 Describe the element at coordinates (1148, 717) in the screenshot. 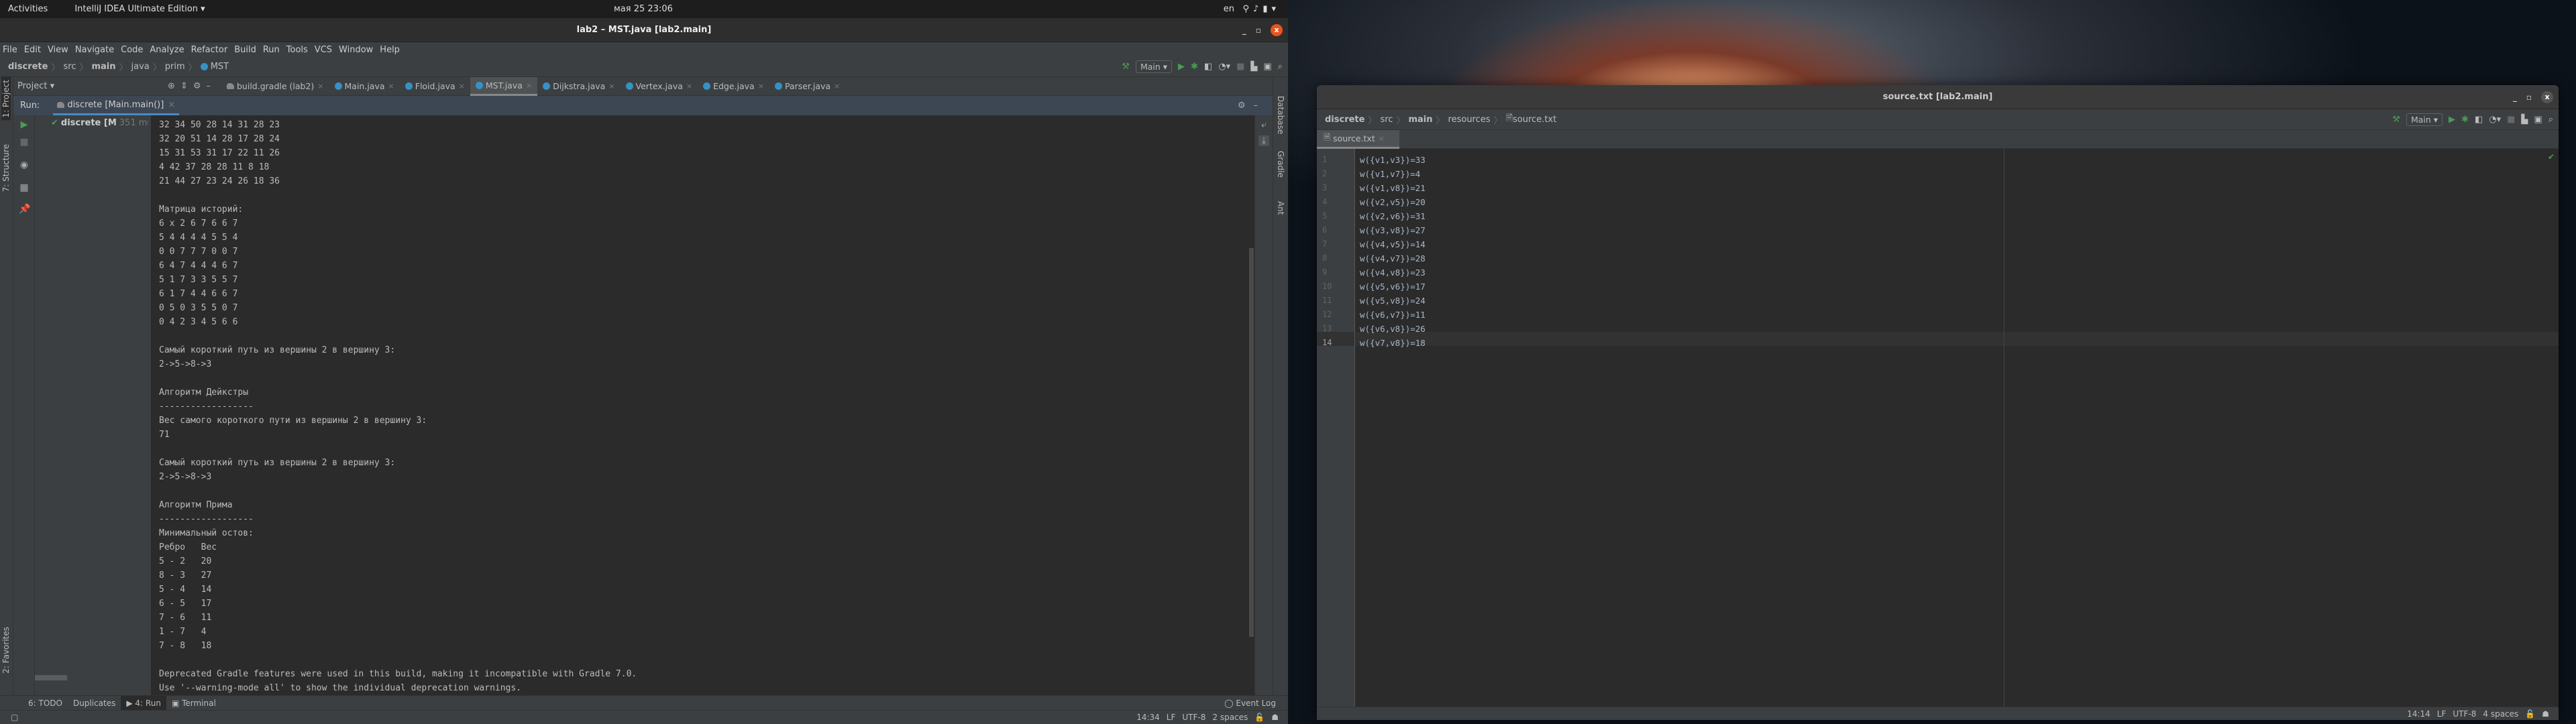

I see `caret-position: 14:34` at that location.